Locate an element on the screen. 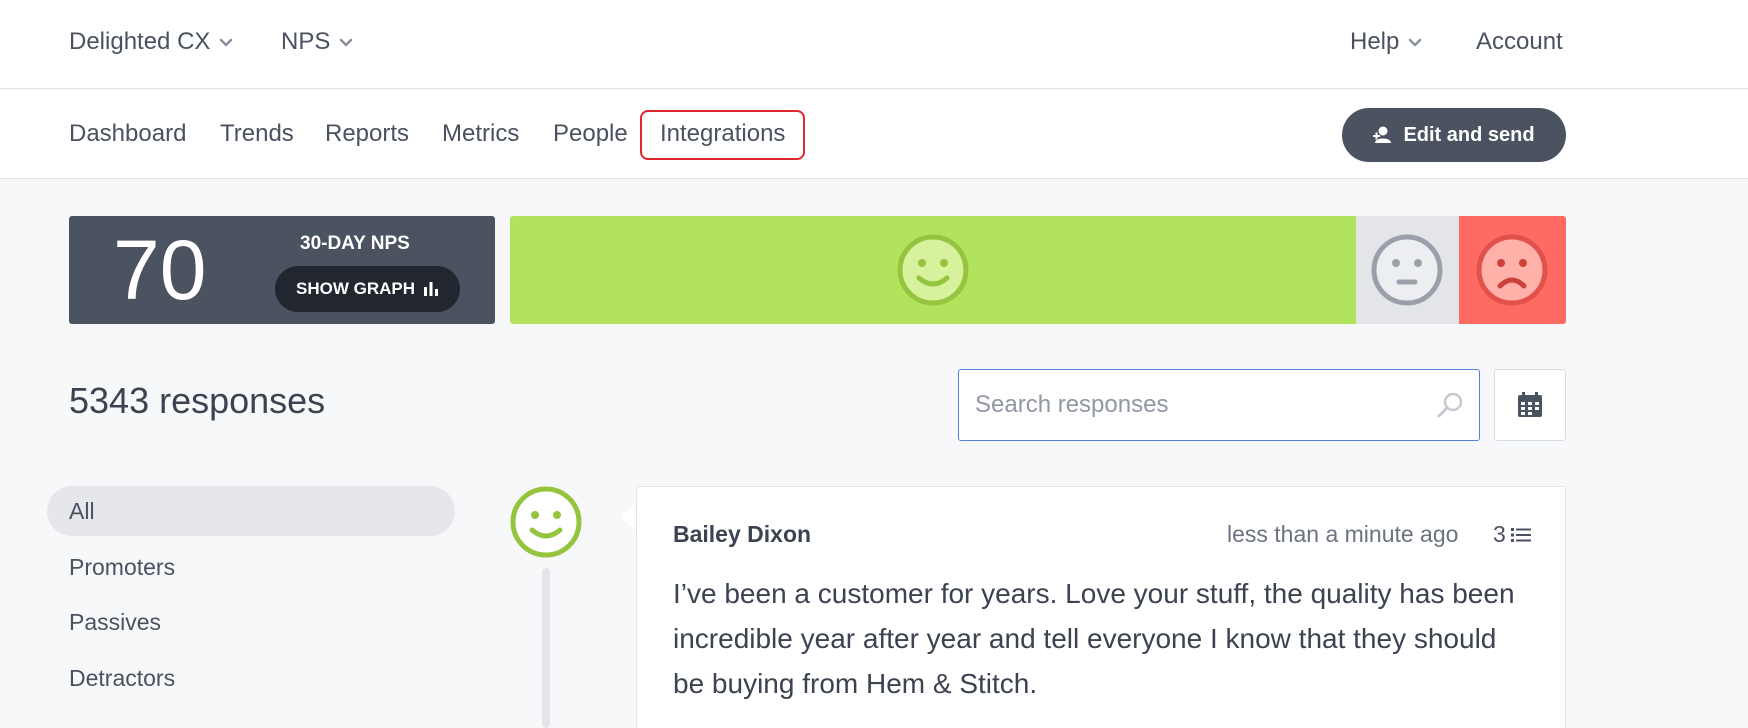 The height and width of the screenshot is (728, 1748). responses-count: 5343 responses is located at coordinates (197, 400).